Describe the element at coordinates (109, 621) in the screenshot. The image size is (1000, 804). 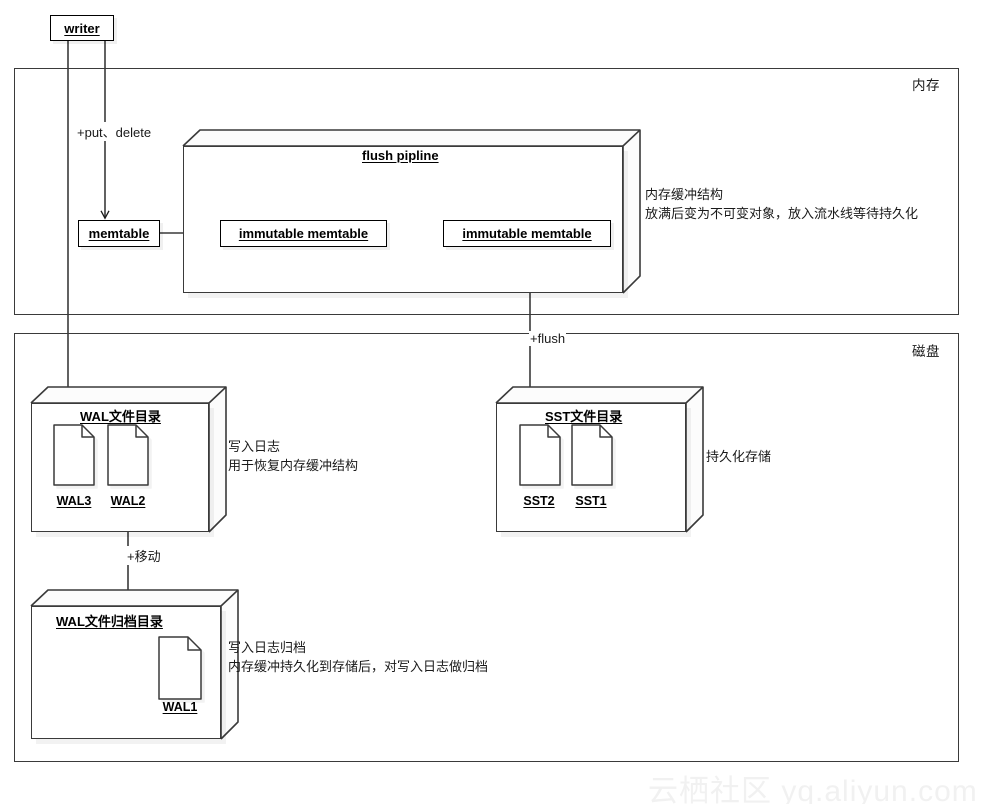
I see `node-wal-archive-dir-title: WAL文件归档目录` at that location.